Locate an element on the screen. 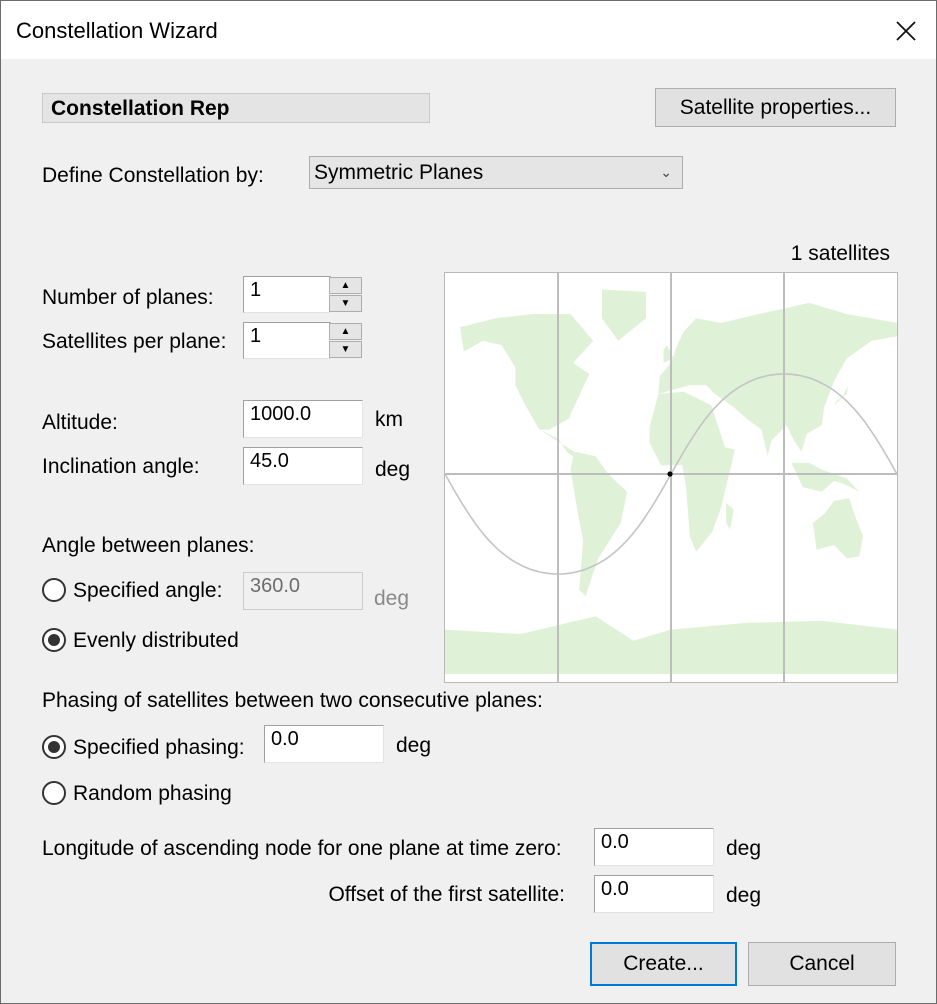 The height and width of the screenshot is (1004, 937). number-of-planes-label: Number of planes: is located at coordinates (128, 297).